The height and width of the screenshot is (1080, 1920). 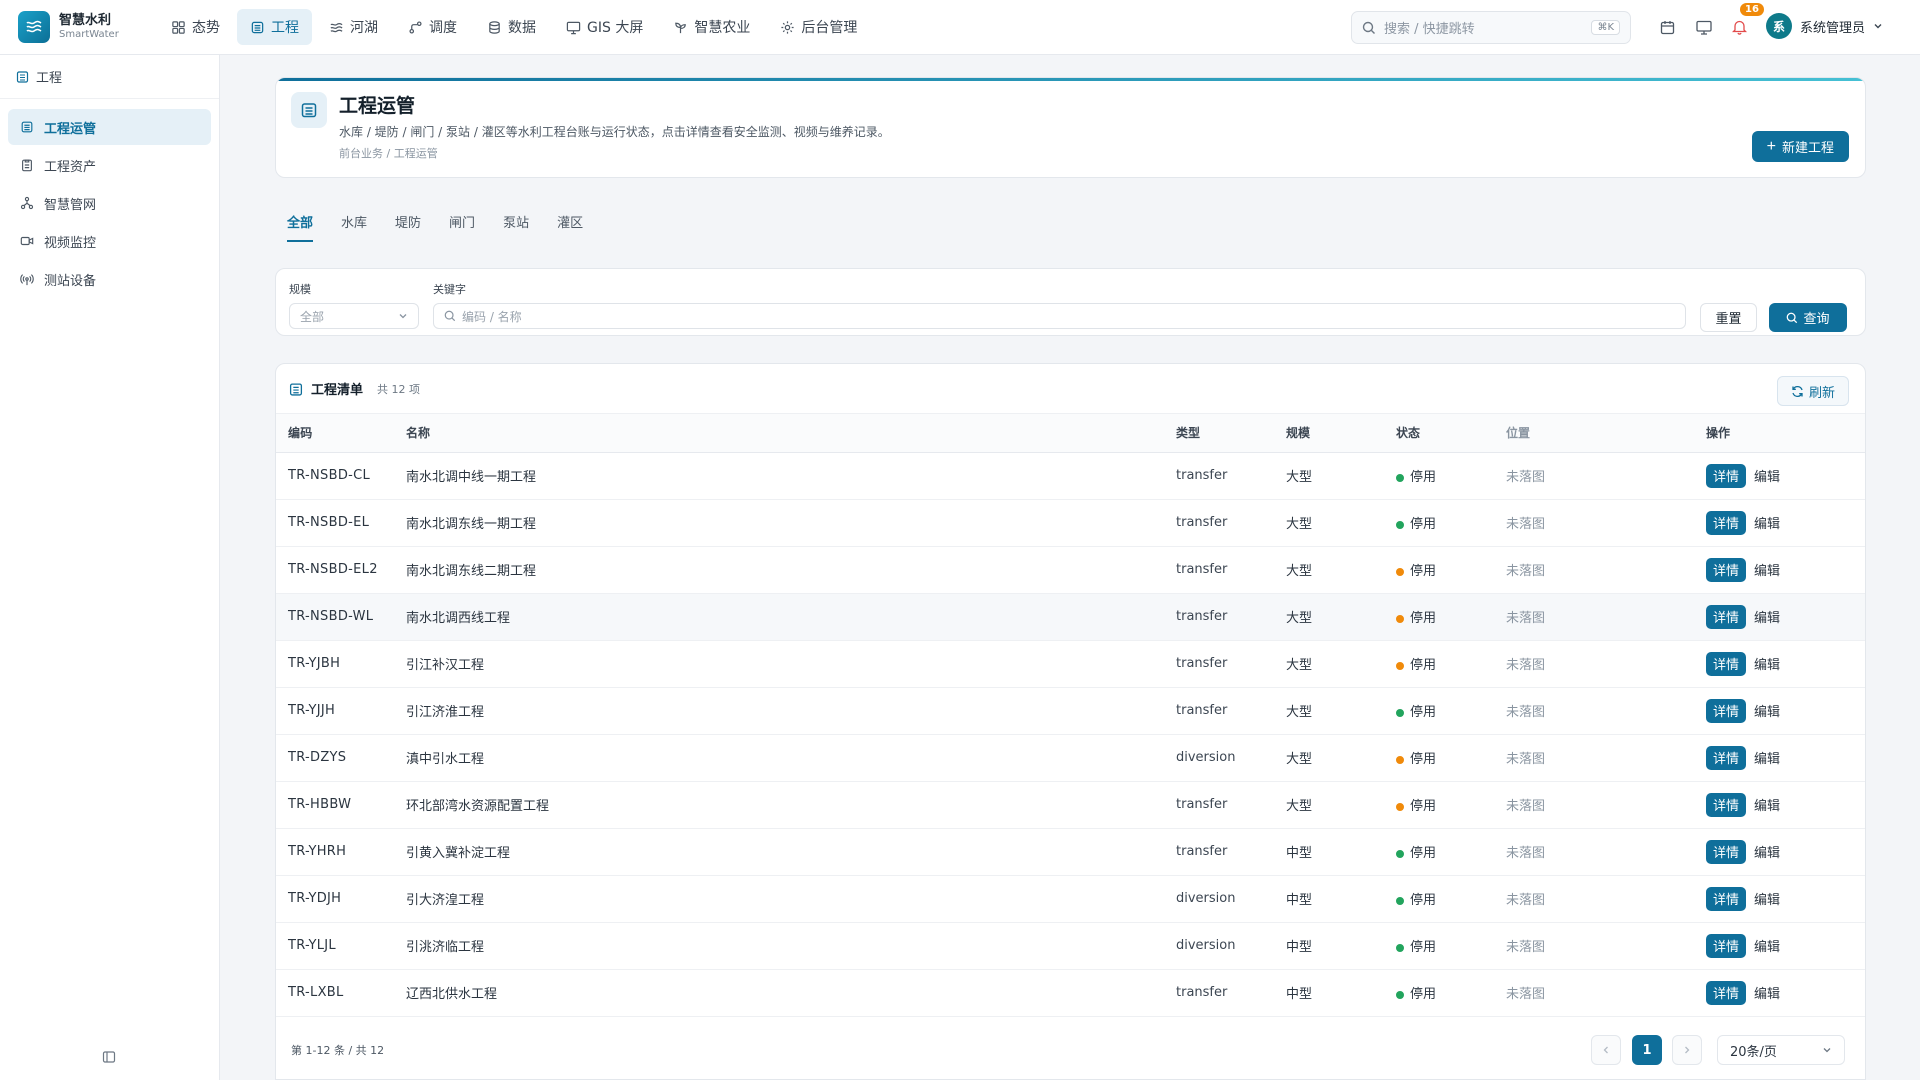 What do you see at coordinates (1781, 1050) in the screenshot?
I see `page-size-select: 20条/页` at bounding box center [1781, 1050].